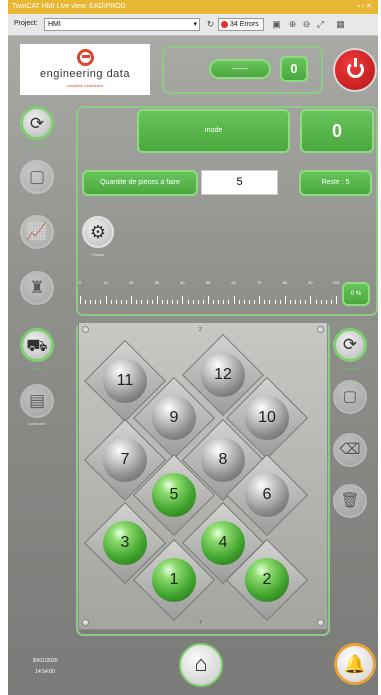 This screenshot has height=695, width=381. What do you see at coordinates (208, 282) in the screenshot?
I see `ruler-label: 50` at bounding box center [208, 282].